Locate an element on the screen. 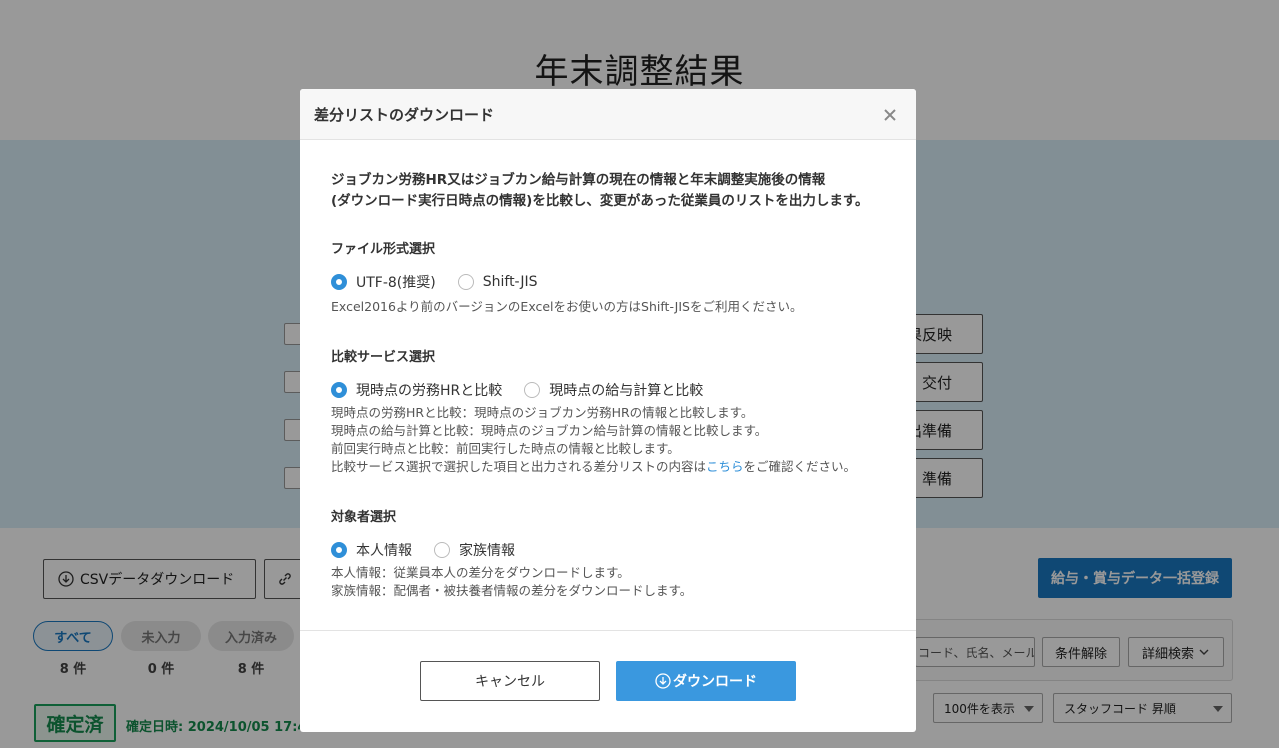  radio-shift-jis: Shift-JIS is located at coordinates (497, 282).